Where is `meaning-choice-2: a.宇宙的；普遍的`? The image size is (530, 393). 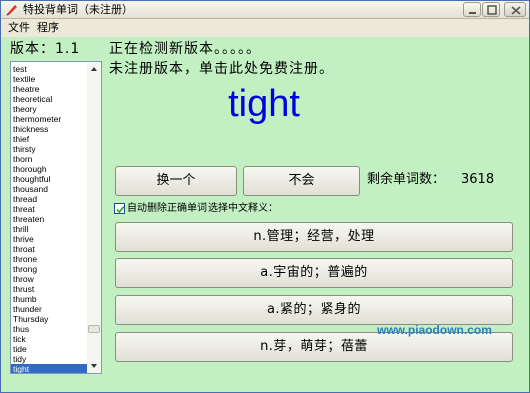
meaning-choice-2: a.宇宙的；普遍的 is located at coordinates (314, 273).